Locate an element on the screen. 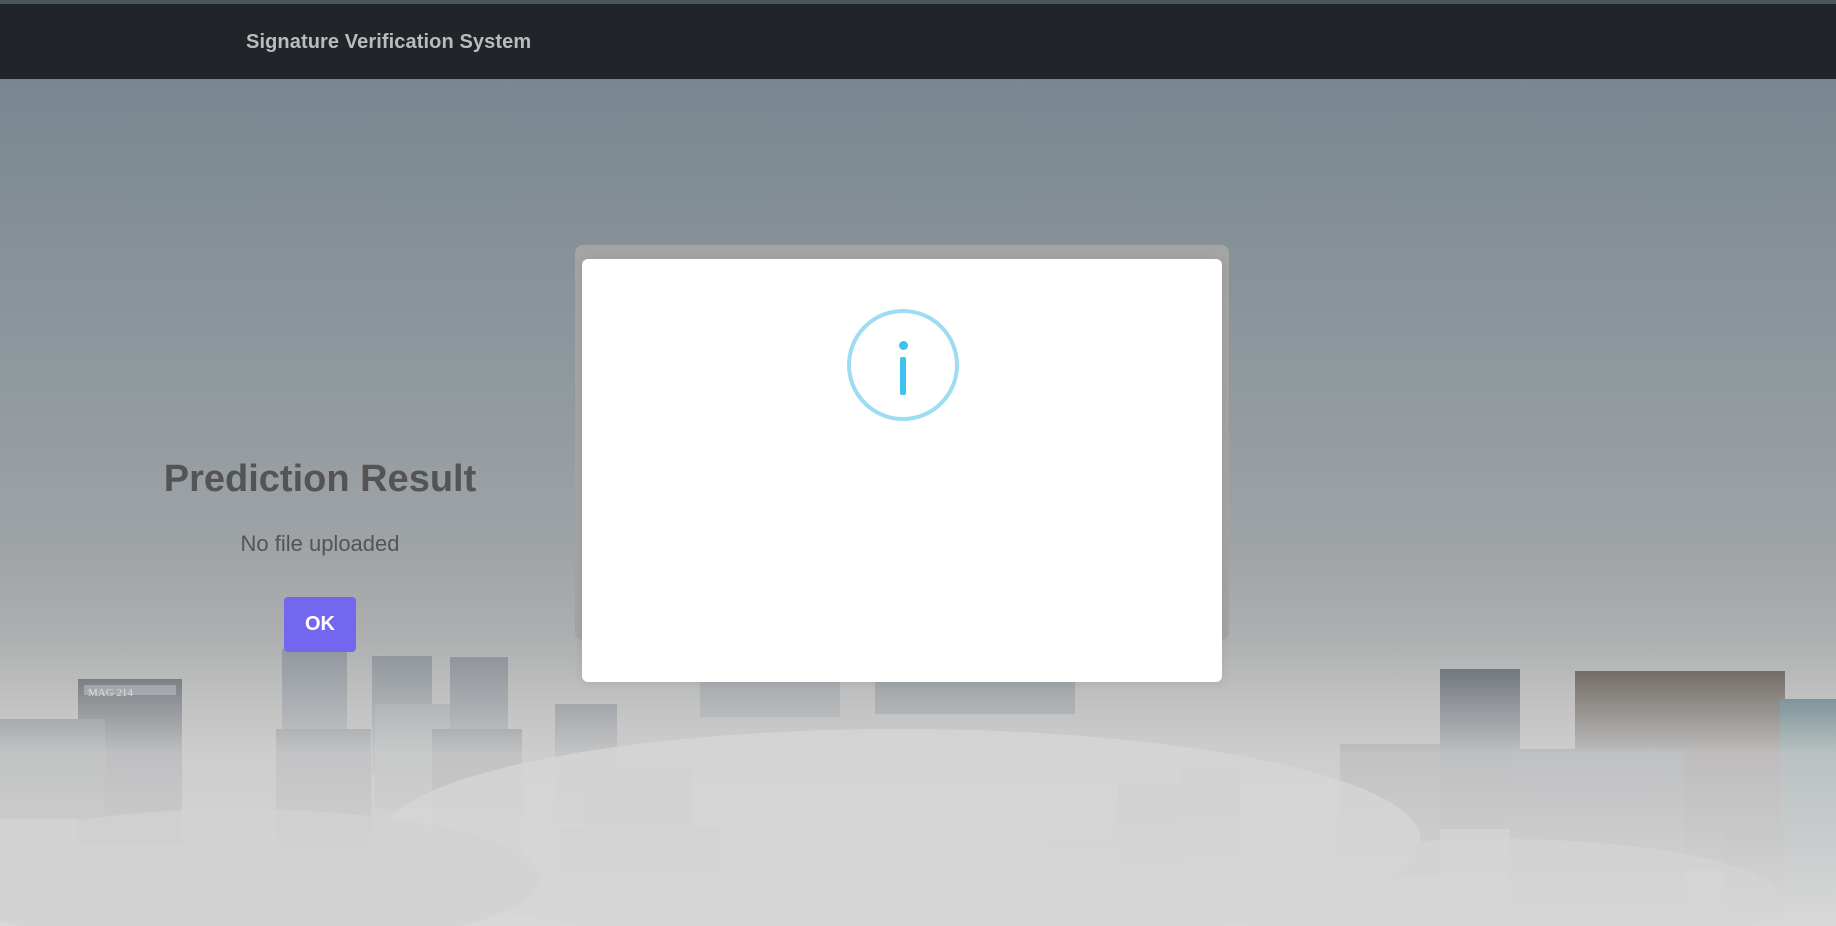 The image size is (1836, 926). info-icon-dot is located at coordinates (903, 345).